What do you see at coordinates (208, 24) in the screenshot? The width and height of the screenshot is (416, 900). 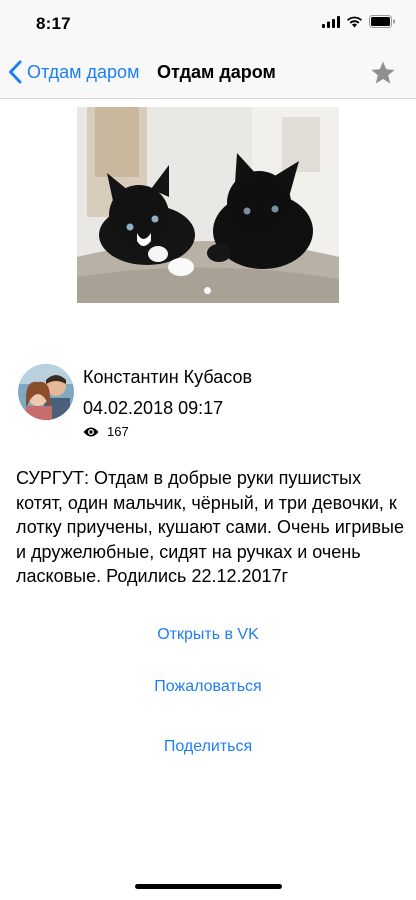 I see `status-bar: 8:17` at bounding box center [208, 24].